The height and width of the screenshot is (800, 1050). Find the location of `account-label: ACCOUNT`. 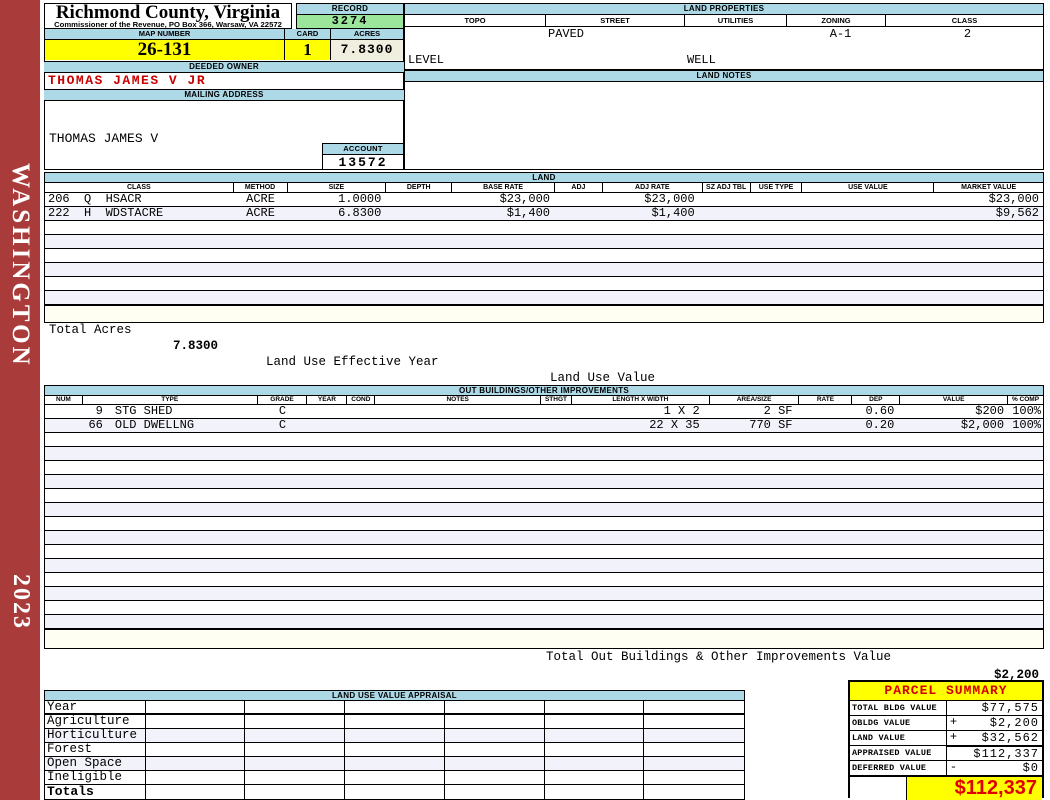

account-label: ACCOUNT is located at coordinates (363, 149).